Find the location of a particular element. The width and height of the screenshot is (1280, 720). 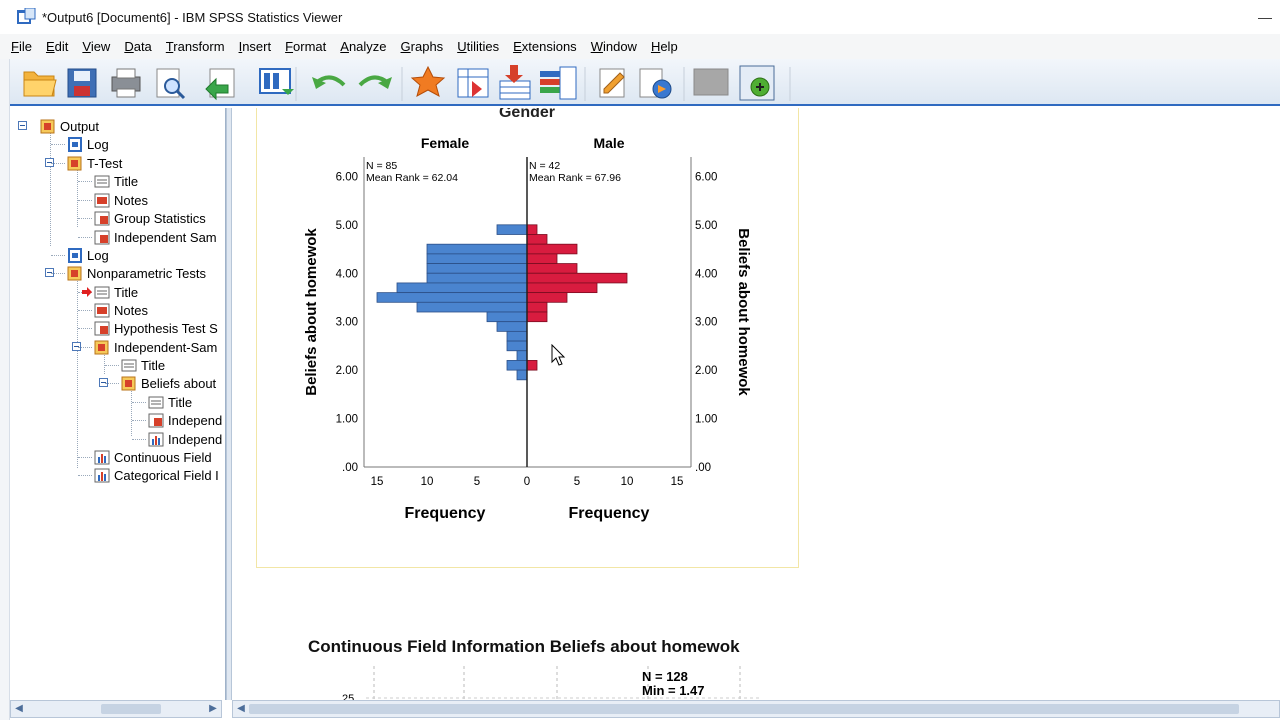

outline-item: T-Test is located at coordinates (94, 163).